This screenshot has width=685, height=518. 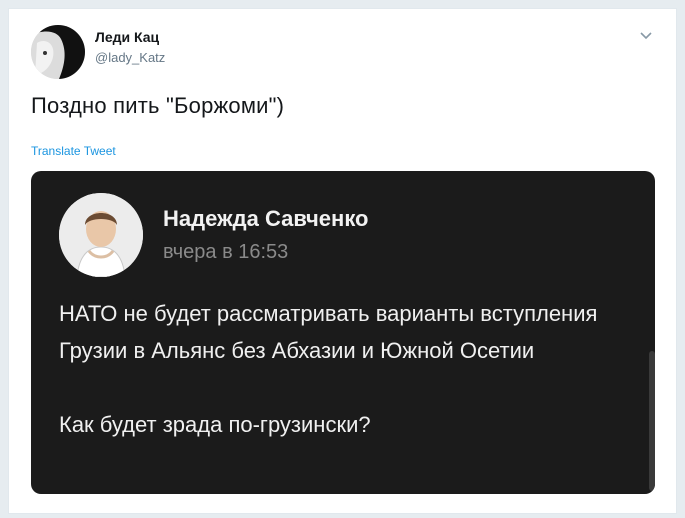 I want to click on scrollbar, so click(x=652, y=421).